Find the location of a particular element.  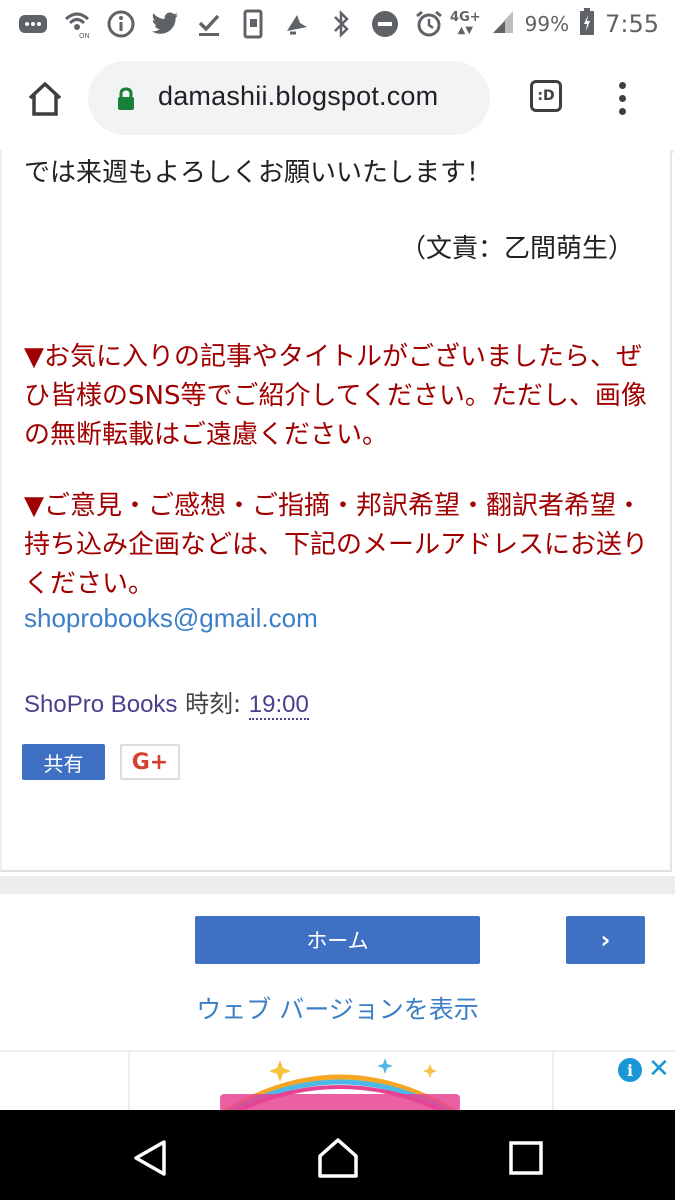

screen-share-icon is located at coordinates (253, 24).